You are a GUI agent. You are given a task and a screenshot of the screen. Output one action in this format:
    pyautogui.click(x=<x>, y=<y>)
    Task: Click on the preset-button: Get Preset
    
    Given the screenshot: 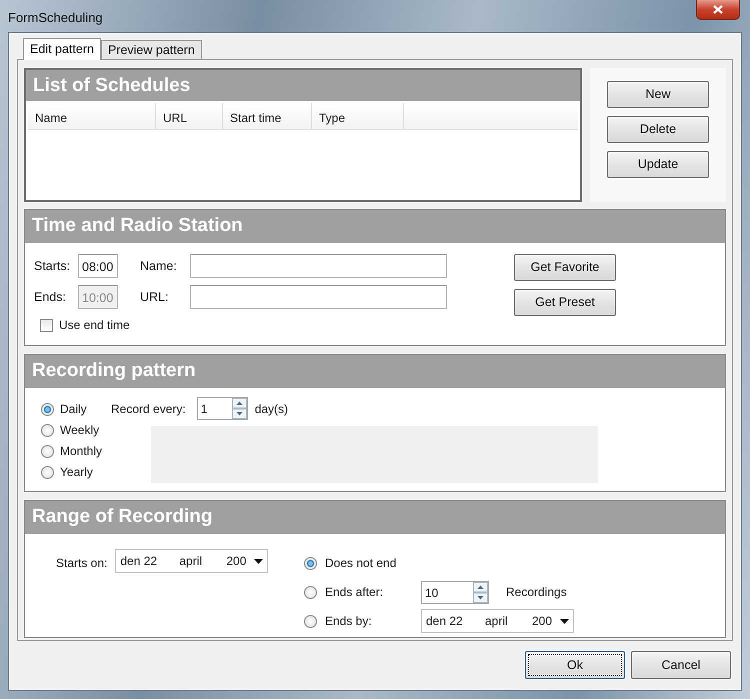 What is the action you would take?
    pyautogui.click(x=565, y=302)
    